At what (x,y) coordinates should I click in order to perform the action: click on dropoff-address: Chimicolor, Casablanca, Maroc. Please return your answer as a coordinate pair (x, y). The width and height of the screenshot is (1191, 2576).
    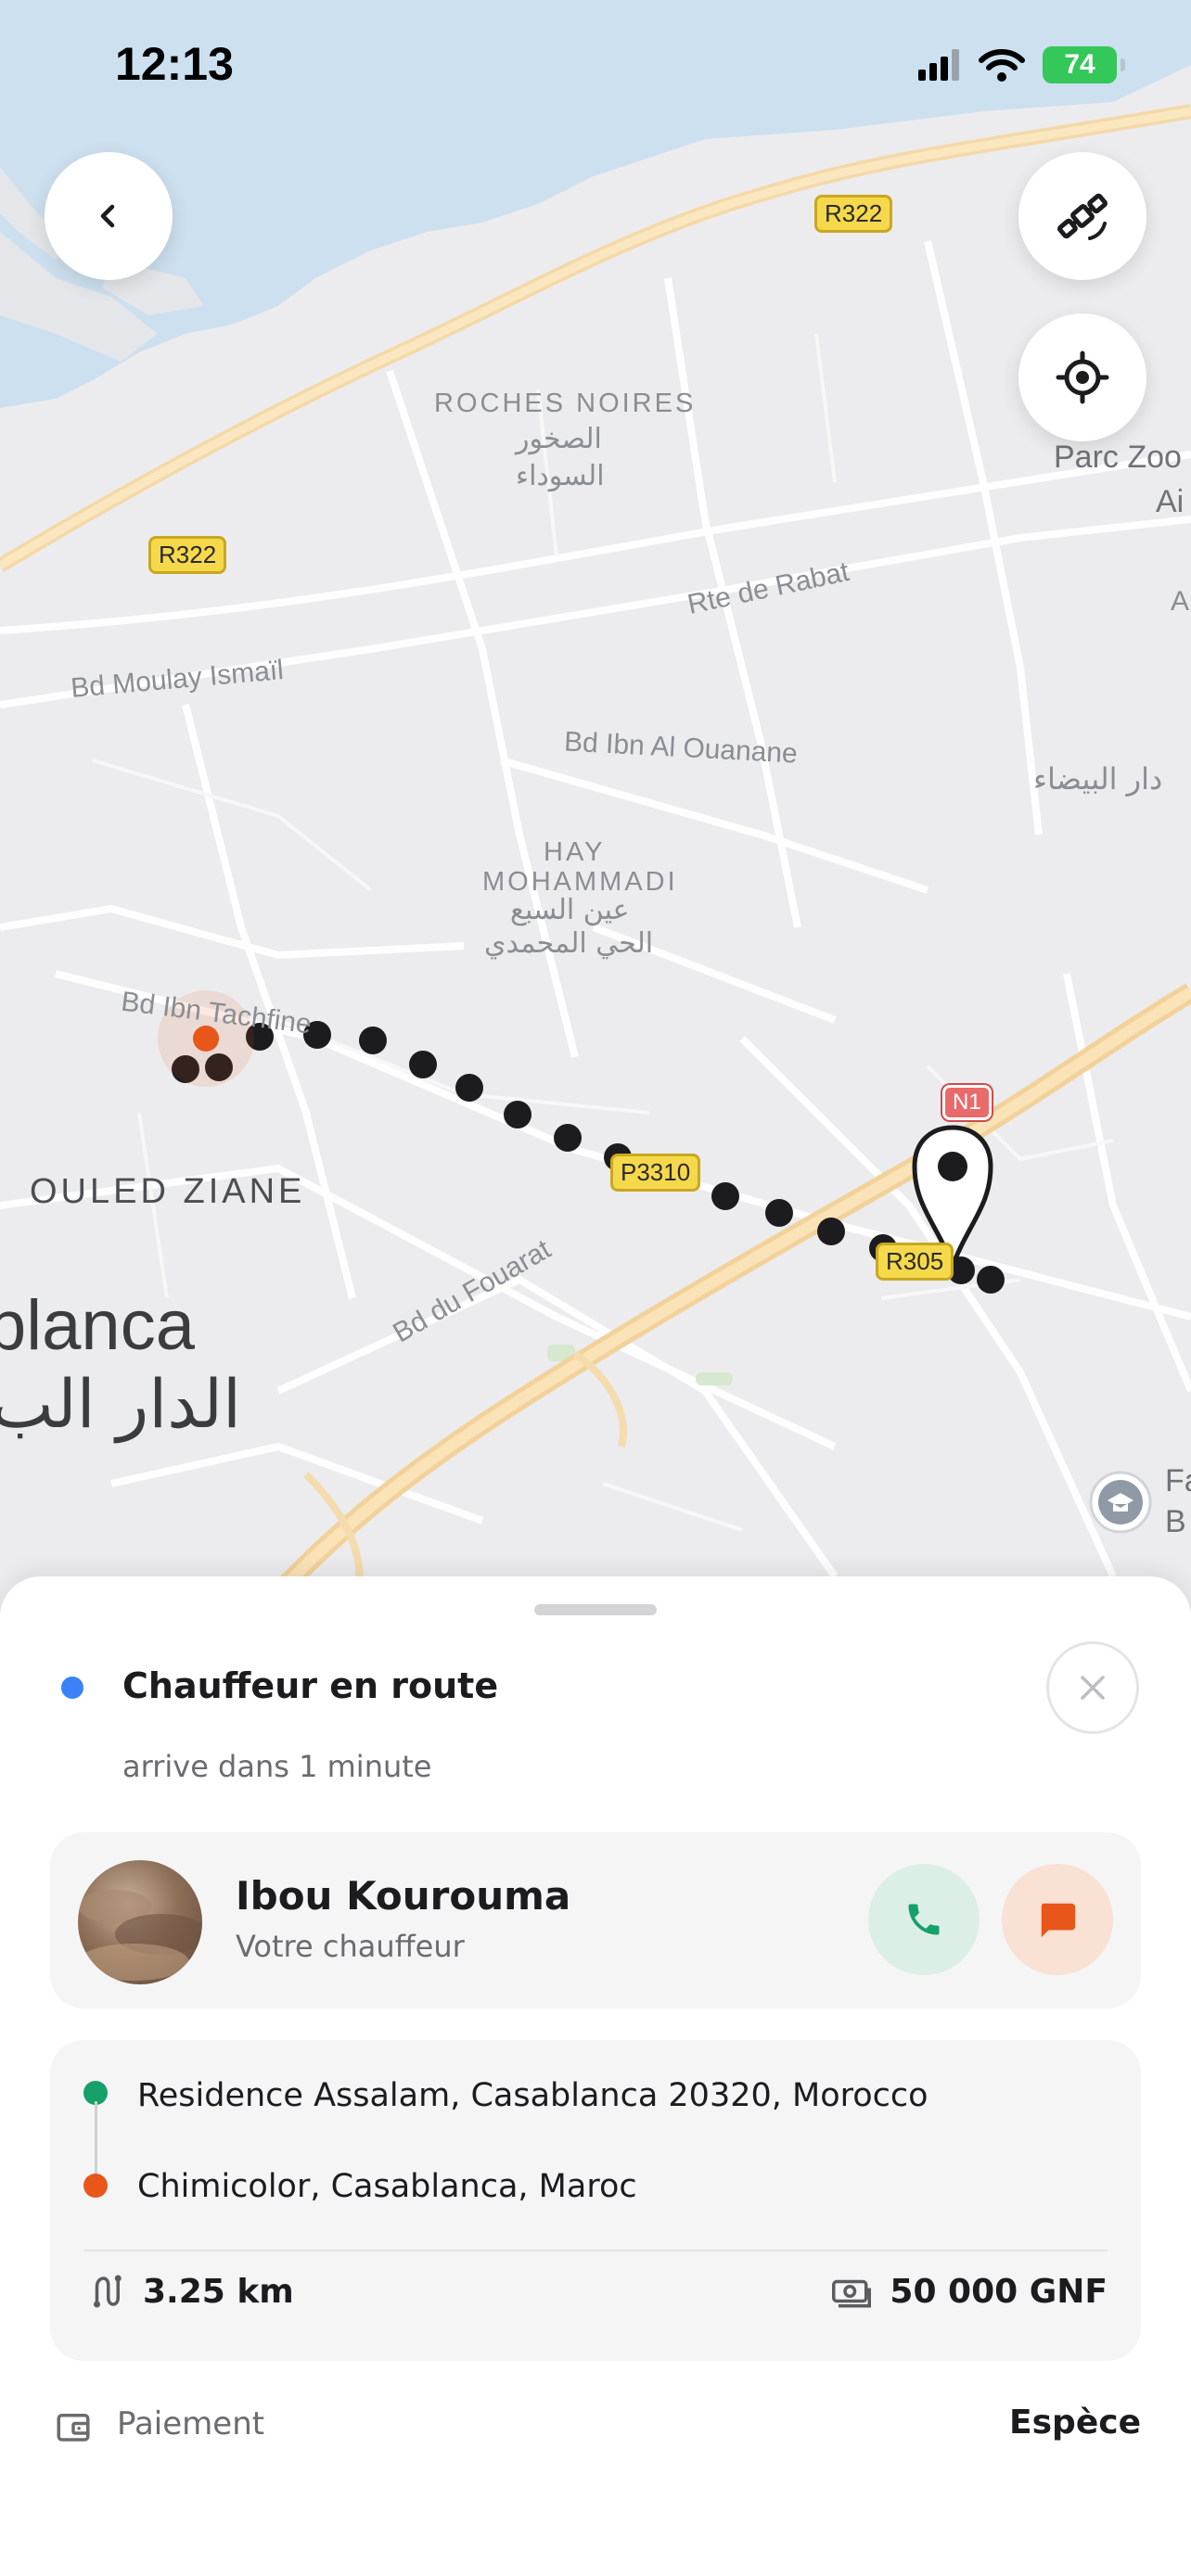
    Looking at the image, I should click on (387, 2186).